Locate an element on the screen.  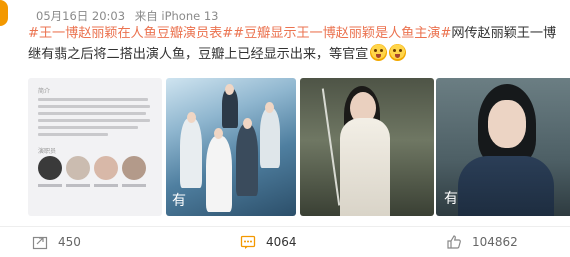
photo-drama-poster: 有 is located at coordinates (231, 147).